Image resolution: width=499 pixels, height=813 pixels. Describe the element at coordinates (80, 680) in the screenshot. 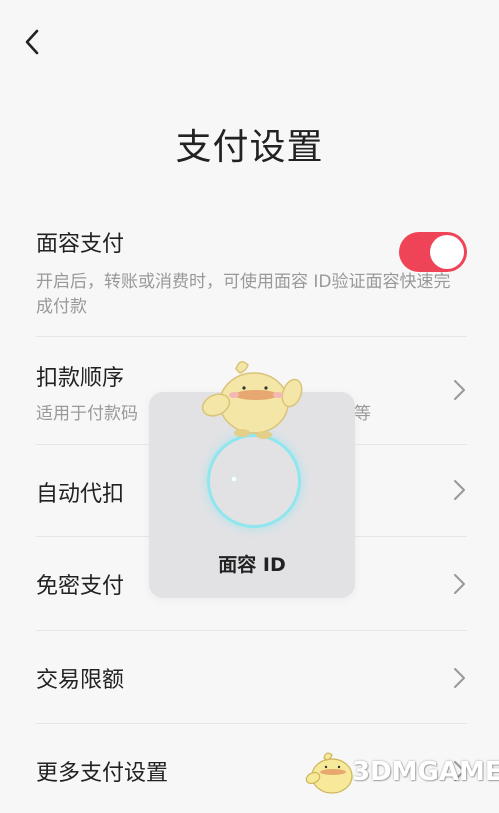

I see `transaction-limit-label: 交易限额` at that location.